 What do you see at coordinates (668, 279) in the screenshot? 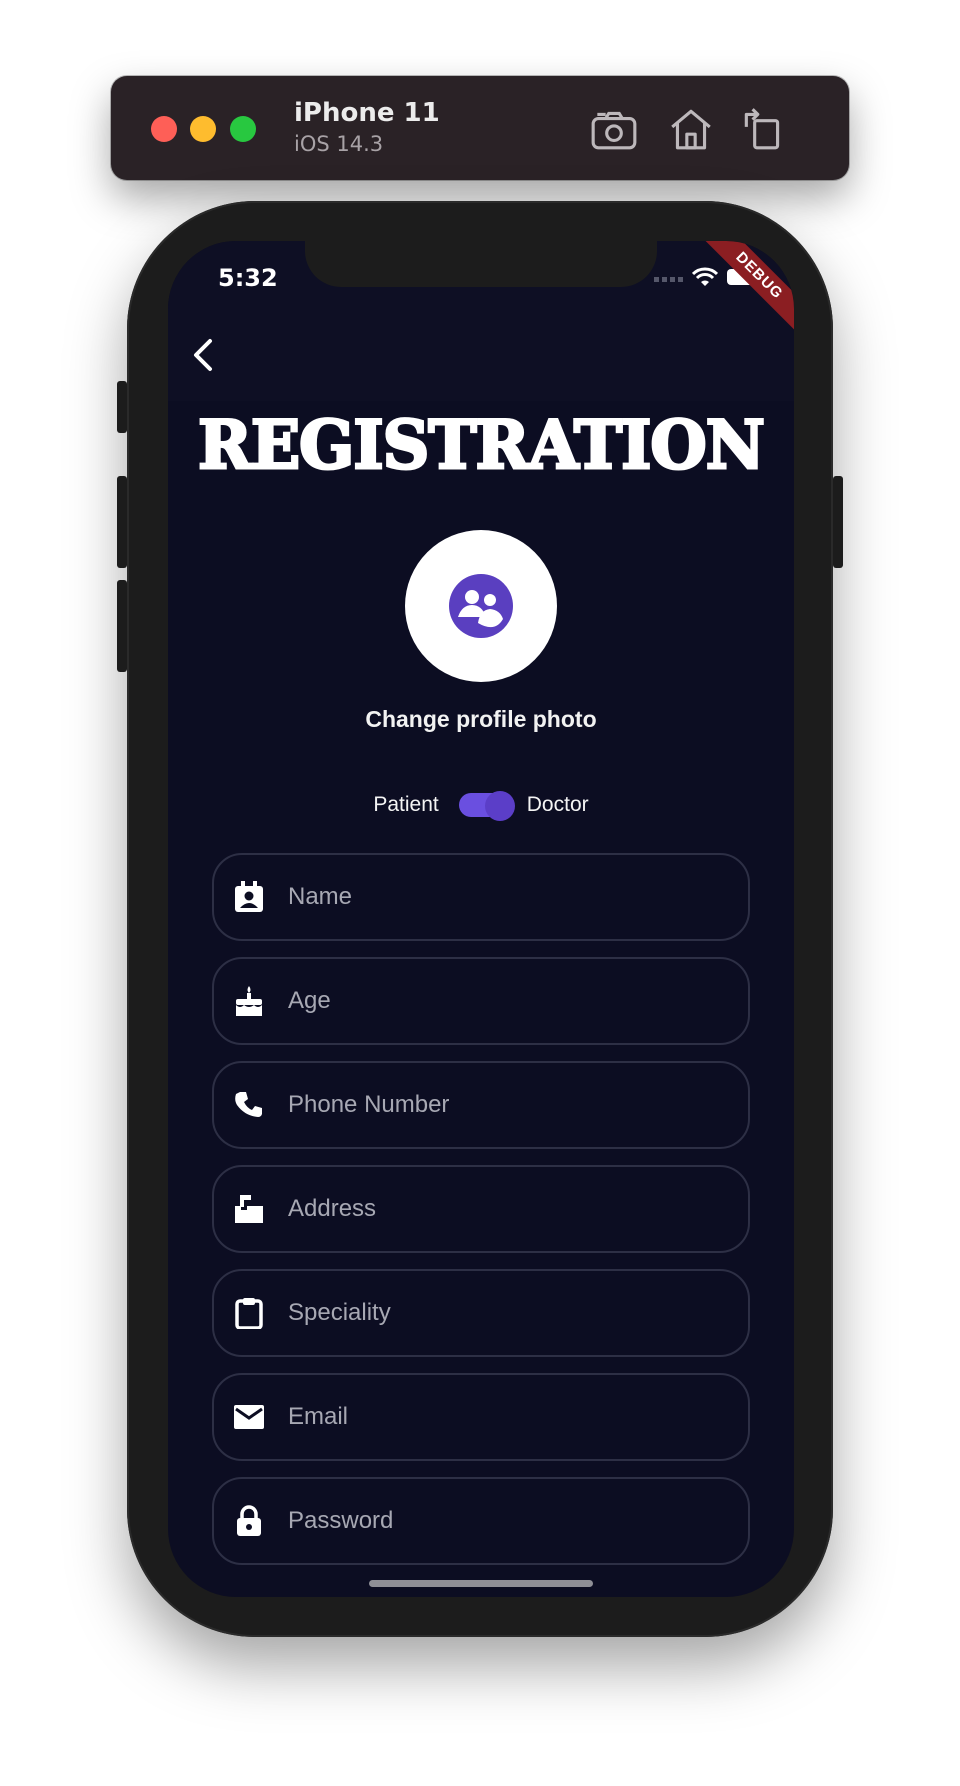
I see `cellular-signal-icon` at bounding box center [668, 279].